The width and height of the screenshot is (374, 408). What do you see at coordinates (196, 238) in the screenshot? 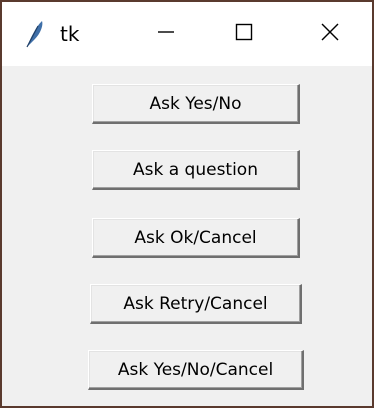
I see `ask-ok-cancel-button: Ask Ok/Cancel` at bounding box center [196, 238].